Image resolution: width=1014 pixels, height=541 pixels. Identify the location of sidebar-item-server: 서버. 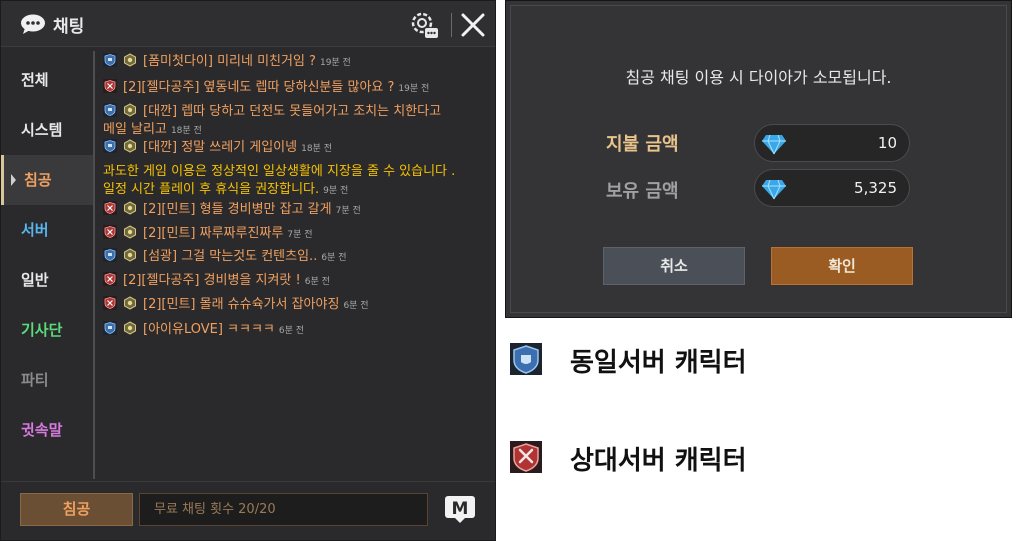
(47, 230).